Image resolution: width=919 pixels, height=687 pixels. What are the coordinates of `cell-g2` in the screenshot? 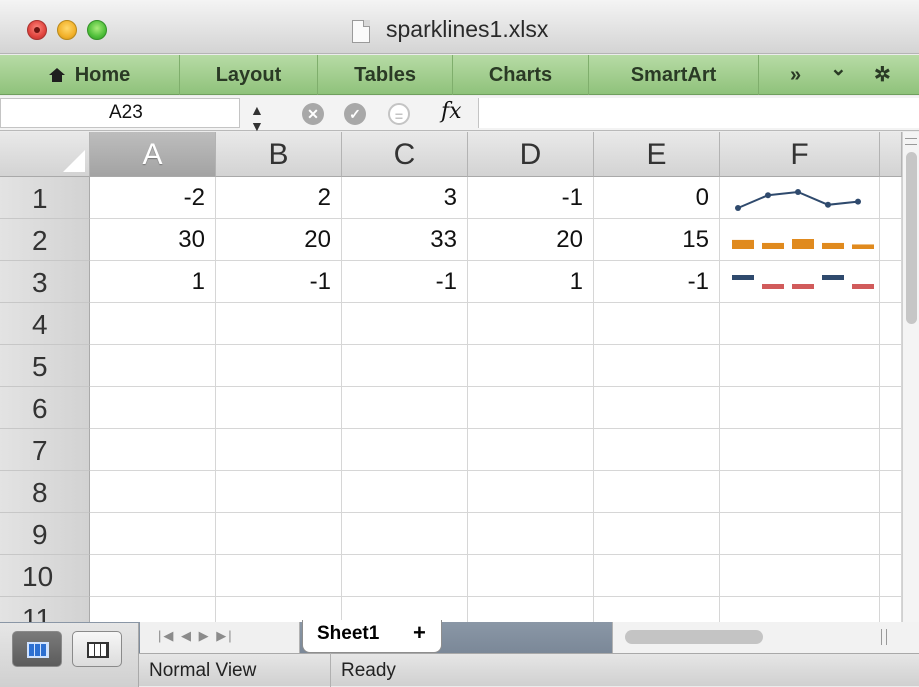 It's located at (891, 240).